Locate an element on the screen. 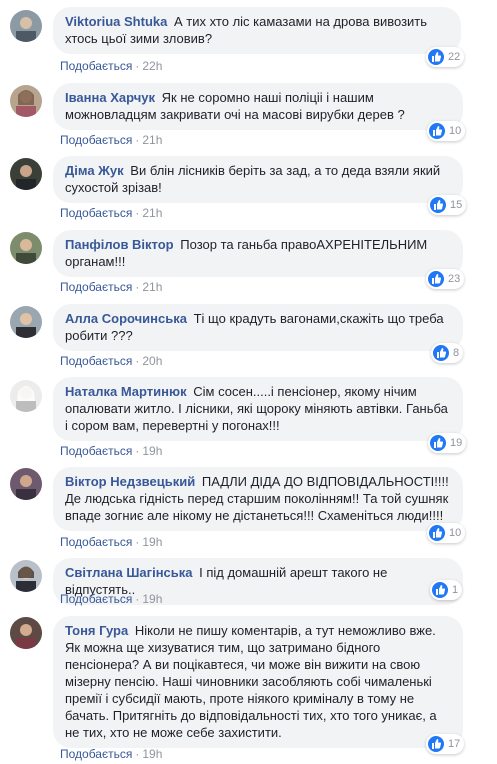 This screenshot has height=764, width=497. reaction-count: 19 is located at coordinates (447, 443).